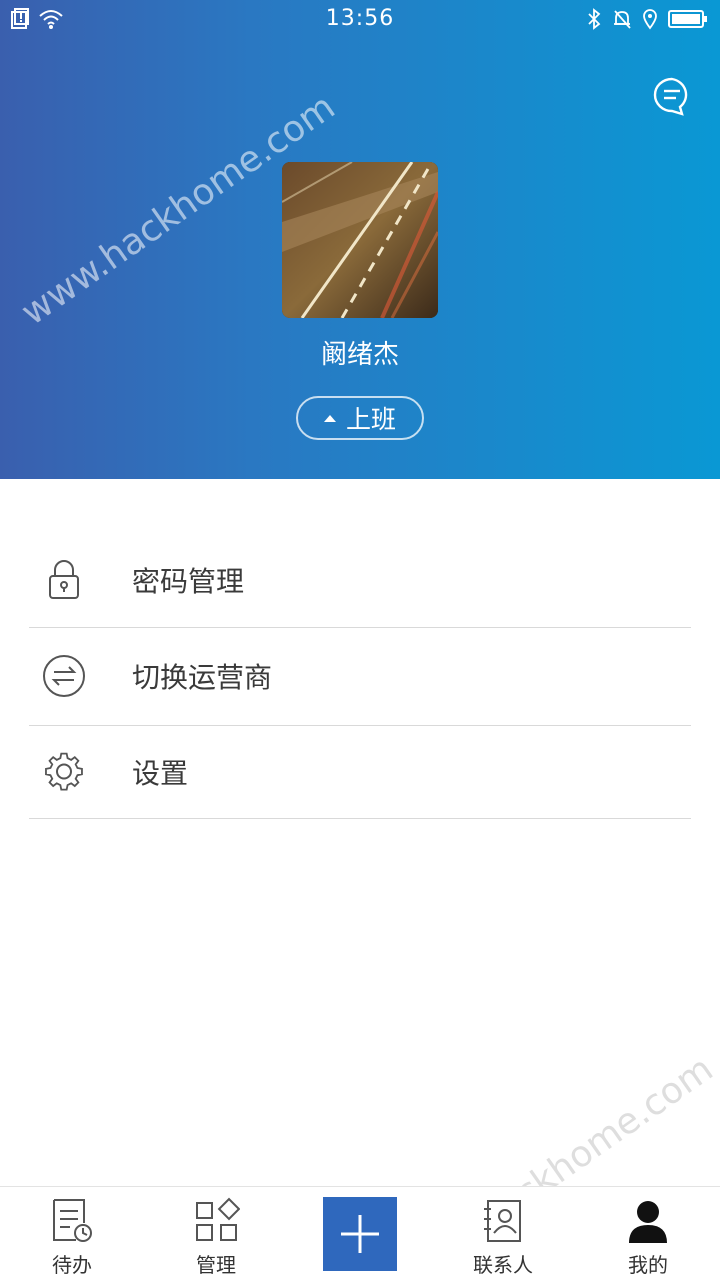 This screenshot has width=720, height=1280. I want to click on menu-item-password: 密码管理, so click(360, 580).